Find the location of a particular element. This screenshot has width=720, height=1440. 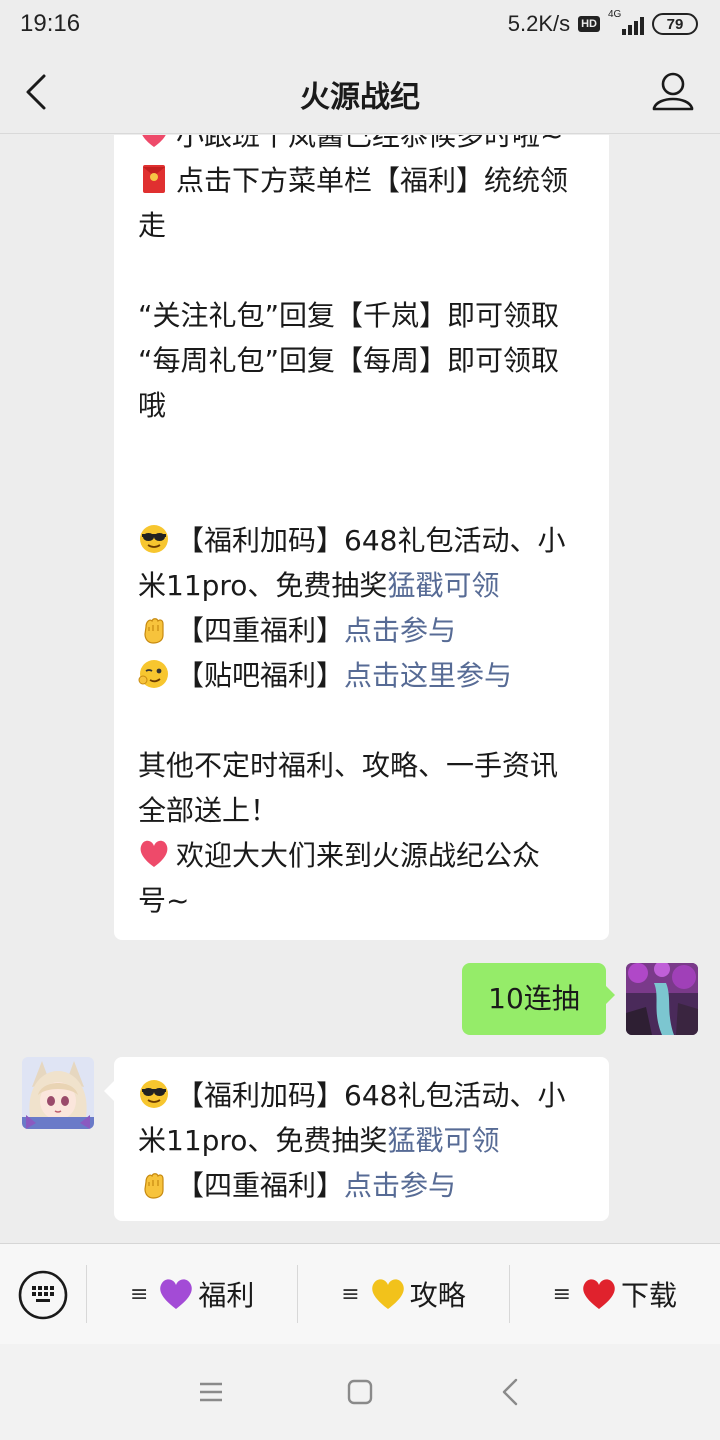

signal-icon: 4G is located at coordinates (626, 23).